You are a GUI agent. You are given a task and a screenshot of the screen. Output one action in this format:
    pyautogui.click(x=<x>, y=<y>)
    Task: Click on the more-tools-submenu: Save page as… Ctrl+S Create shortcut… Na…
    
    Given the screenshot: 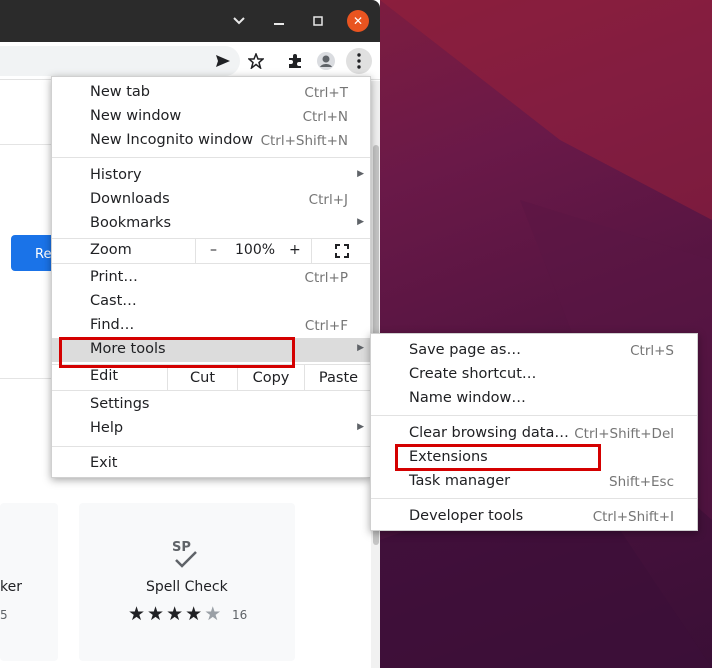 What is the action you would take?
    pyautogui.click(x=534, y=432)
    